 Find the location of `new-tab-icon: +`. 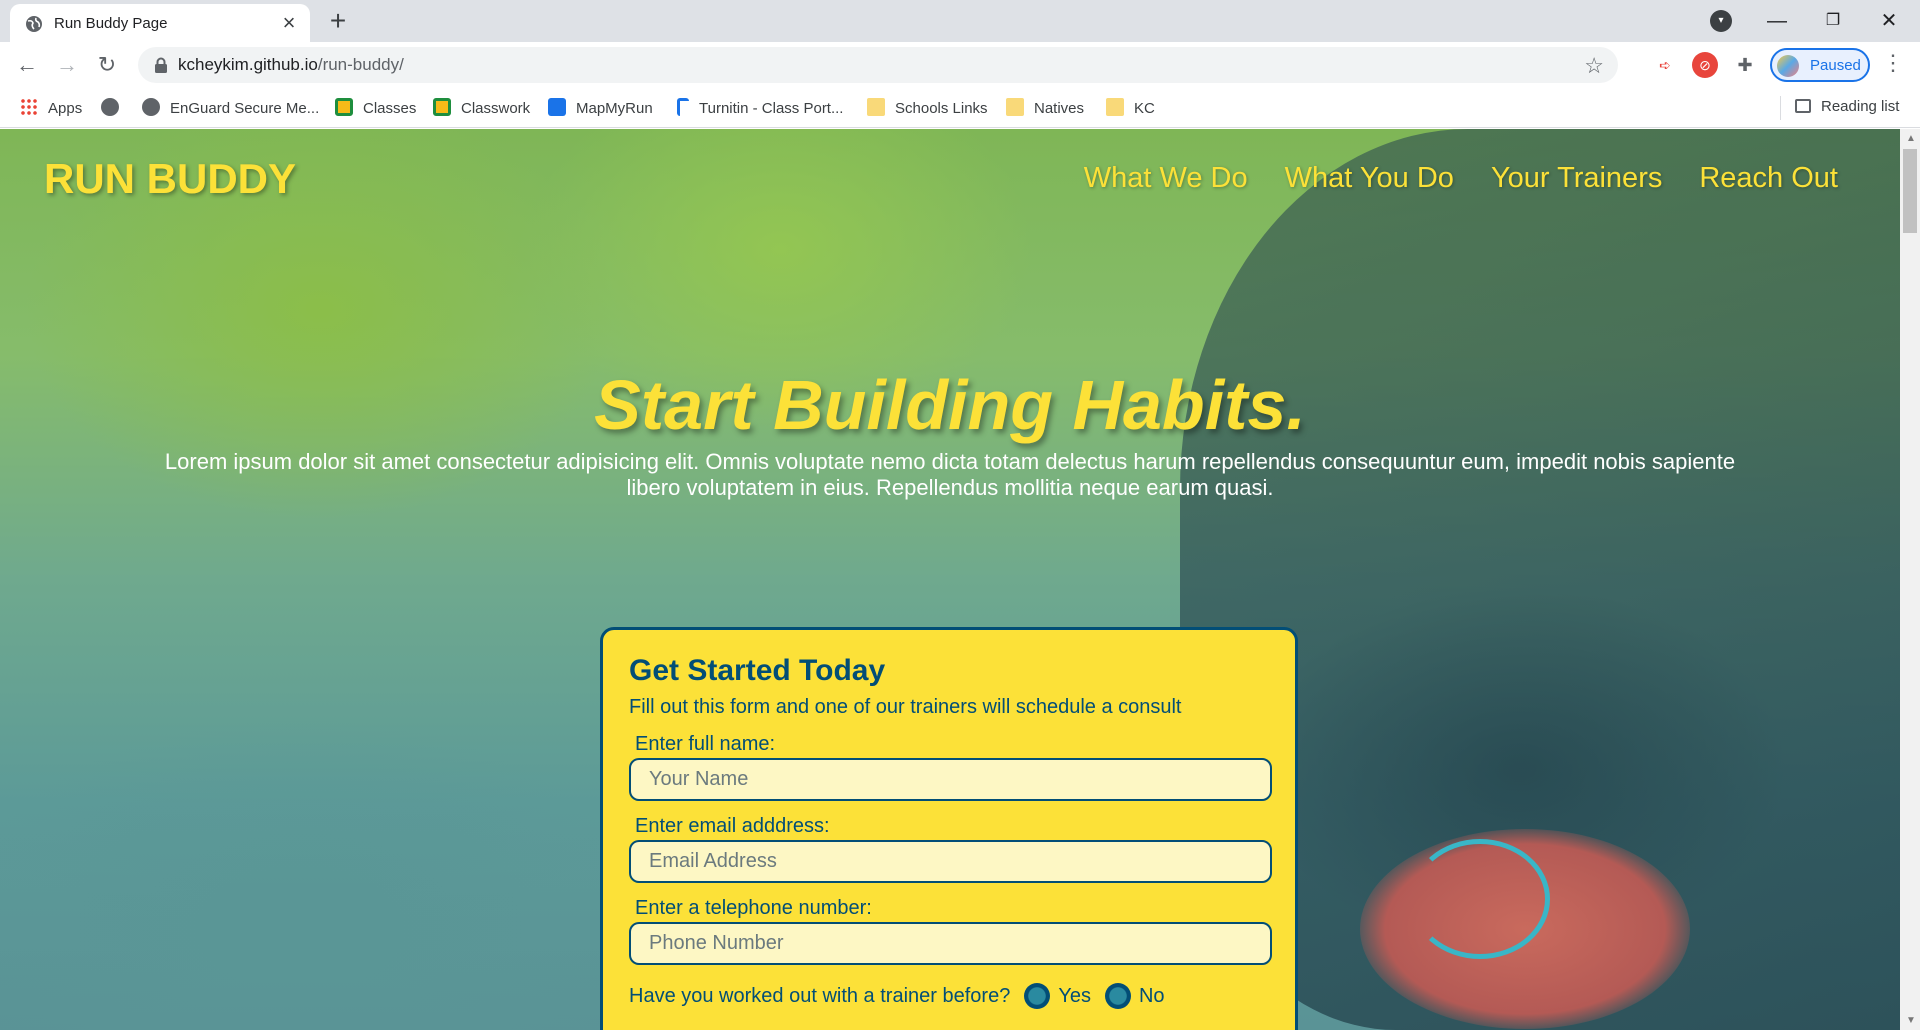

new-tab-icon: + is located at coordinates (338, 21).